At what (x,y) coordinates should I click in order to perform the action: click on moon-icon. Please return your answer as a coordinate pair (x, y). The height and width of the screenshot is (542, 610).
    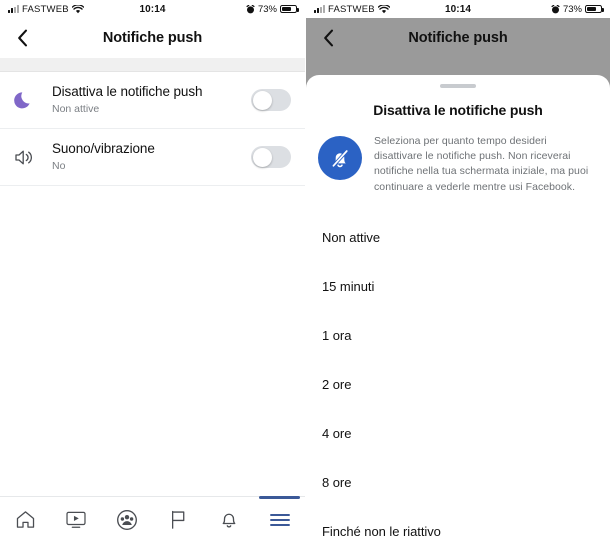
    Looking at the image, I should click on (33, 100).